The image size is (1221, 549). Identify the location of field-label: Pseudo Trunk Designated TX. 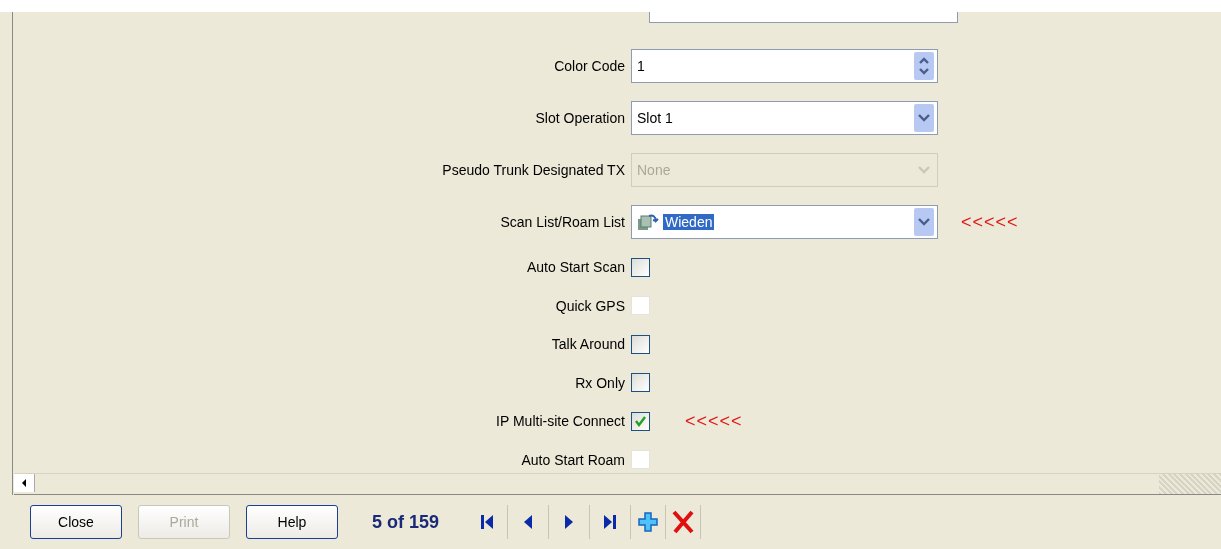
(533, 170).